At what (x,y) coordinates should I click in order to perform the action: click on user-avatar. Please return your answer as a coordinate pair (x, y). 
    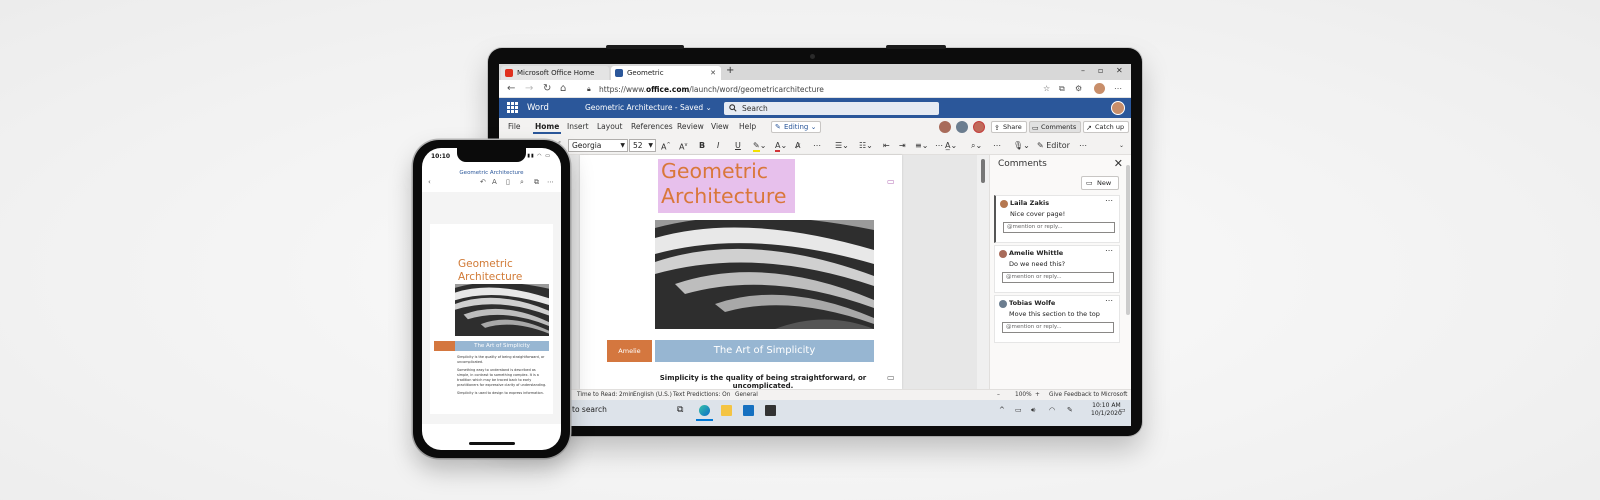
    Looking at the image, I should click on (1118, 108).